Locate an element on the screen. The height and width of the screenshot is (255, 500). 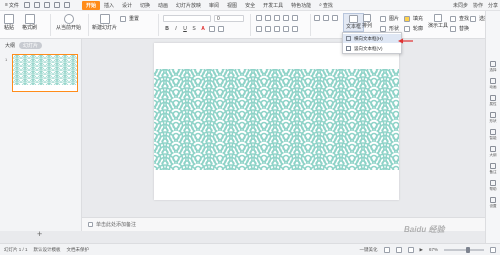
zoom-slider-handle is located at coordinates (468, 249).